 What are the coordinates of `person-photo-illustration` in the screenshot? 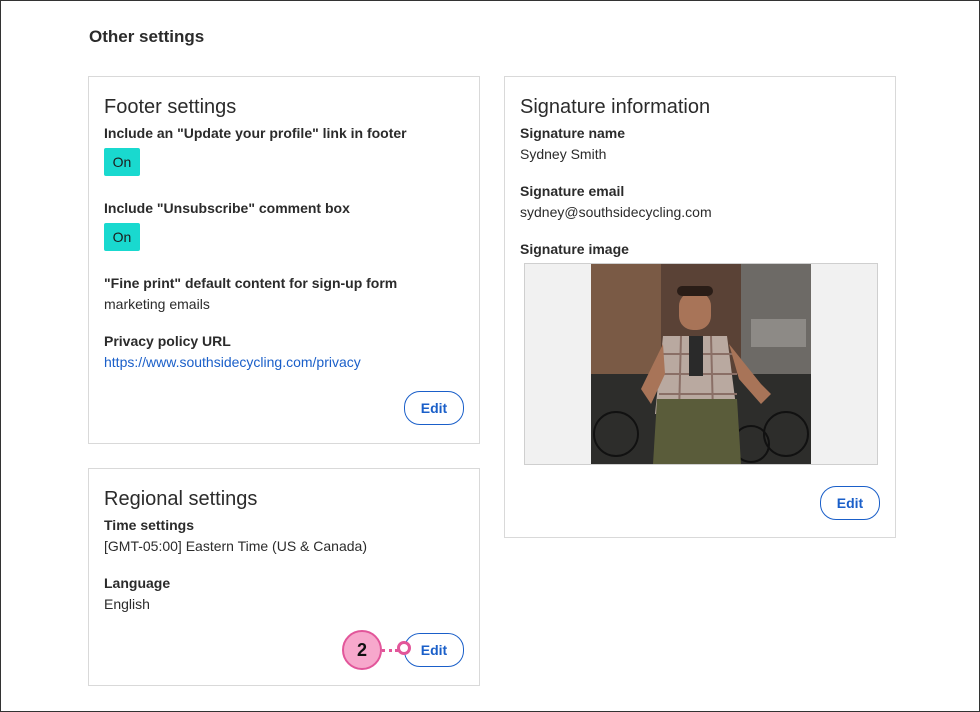 It's located at (701, 364).